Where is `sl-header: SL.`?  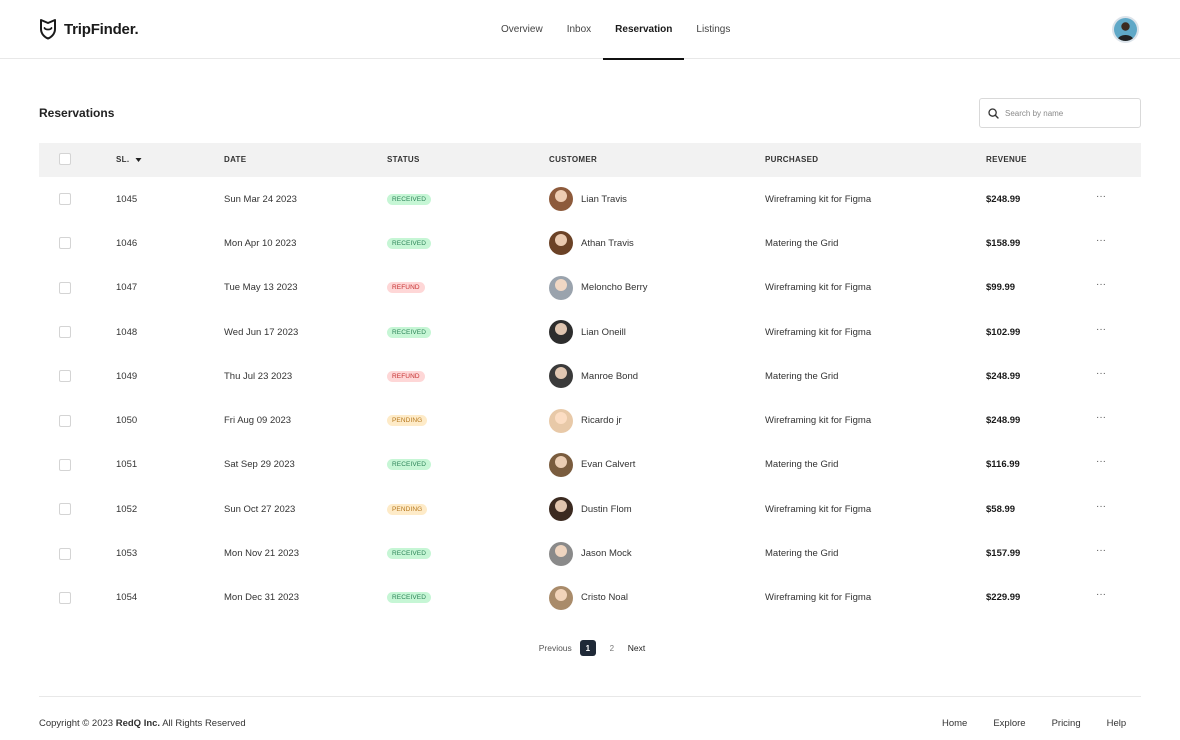 sl-header: SL. is located at coordinates (129, 160).